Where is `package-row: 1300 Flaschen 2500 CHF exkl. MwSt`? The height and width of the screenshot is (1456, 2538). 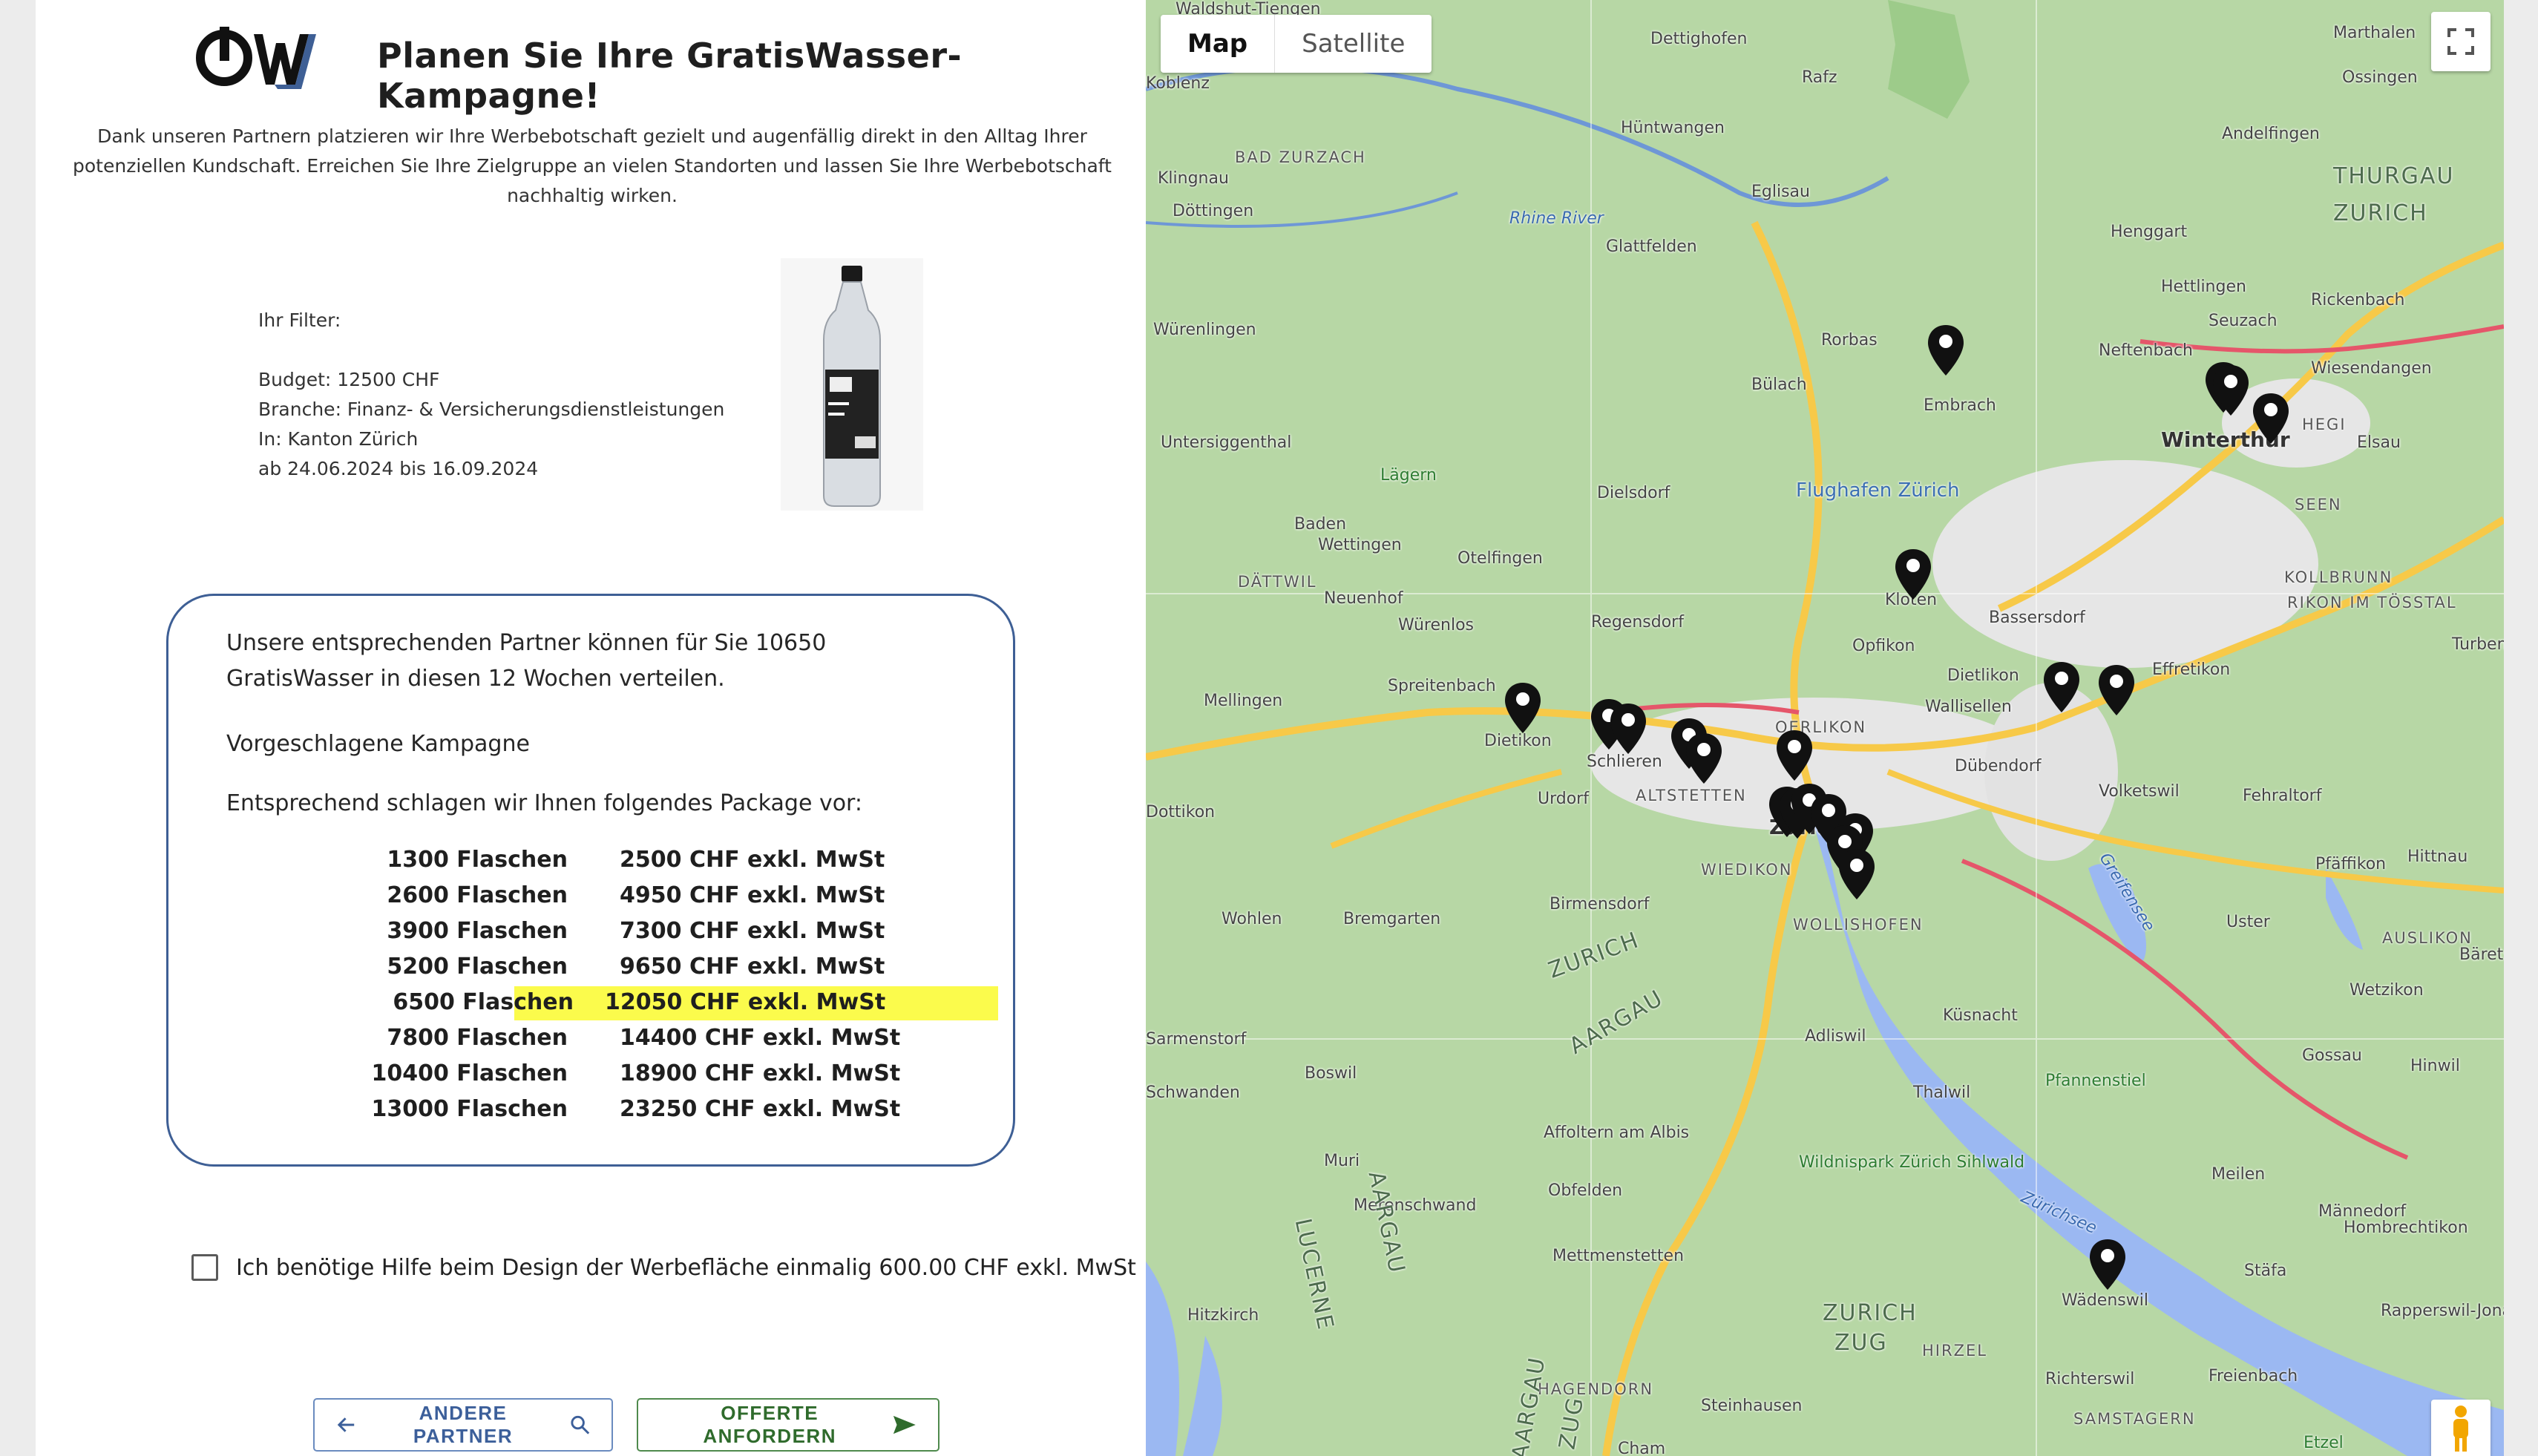 package-row: 1300 Flaschen 2500 CHF exkl. MwSt is located at coordinates (627, 860).